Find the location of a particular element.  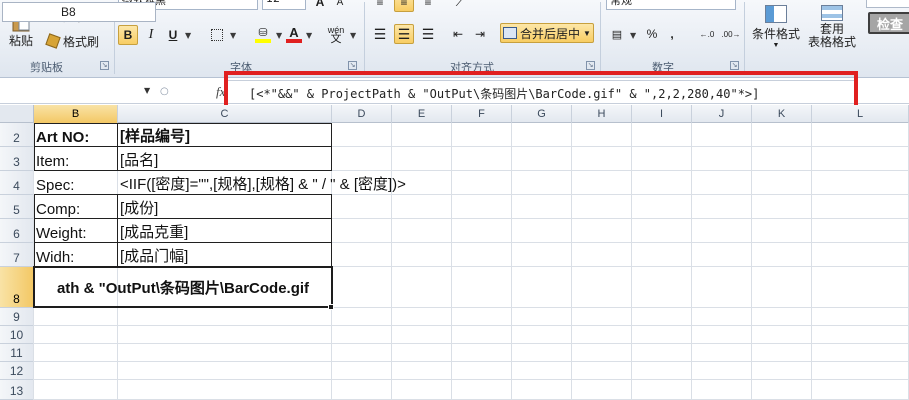

format-painter-label: 格式刷 is located at coordinates (81, 41).